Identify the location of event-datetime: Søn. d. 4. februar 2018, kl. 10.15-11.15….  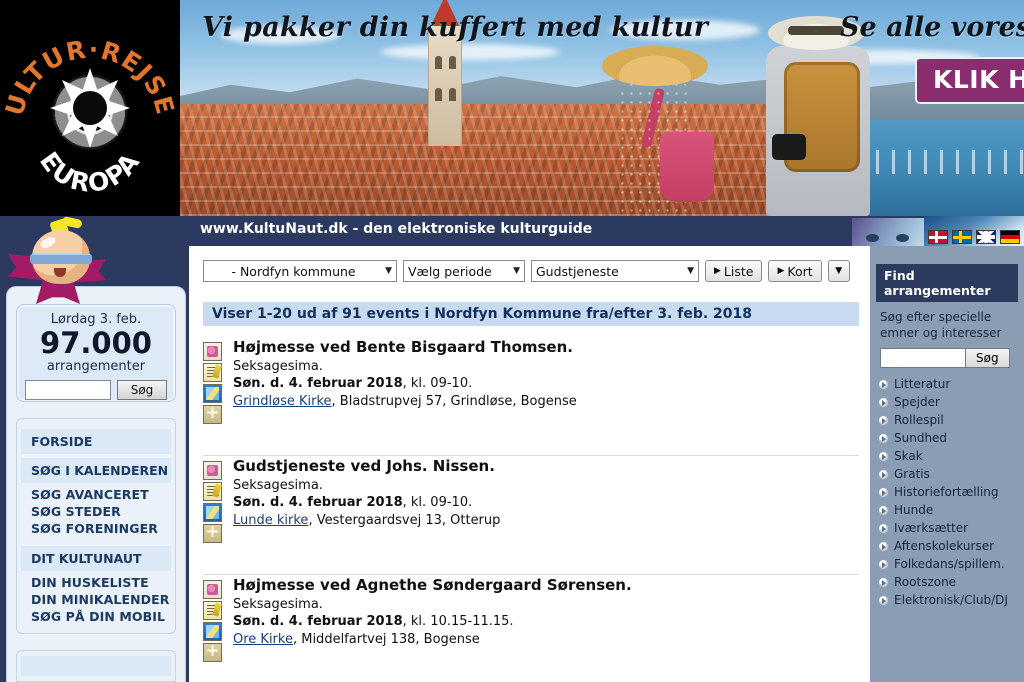
(546, 622).